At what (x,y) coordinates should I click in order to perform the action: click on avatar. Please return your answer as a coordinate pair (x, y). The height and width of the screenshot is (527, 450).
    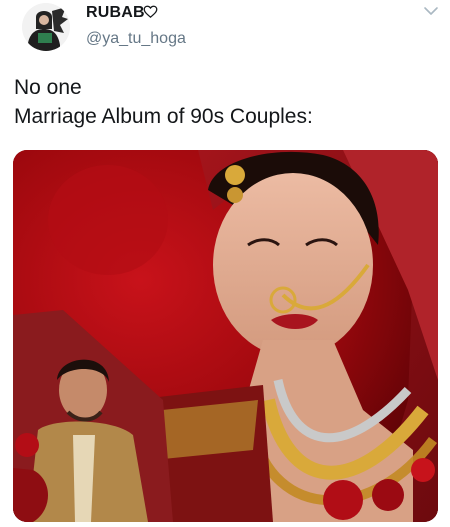
    Looking at the image, I should click on (46, 27).